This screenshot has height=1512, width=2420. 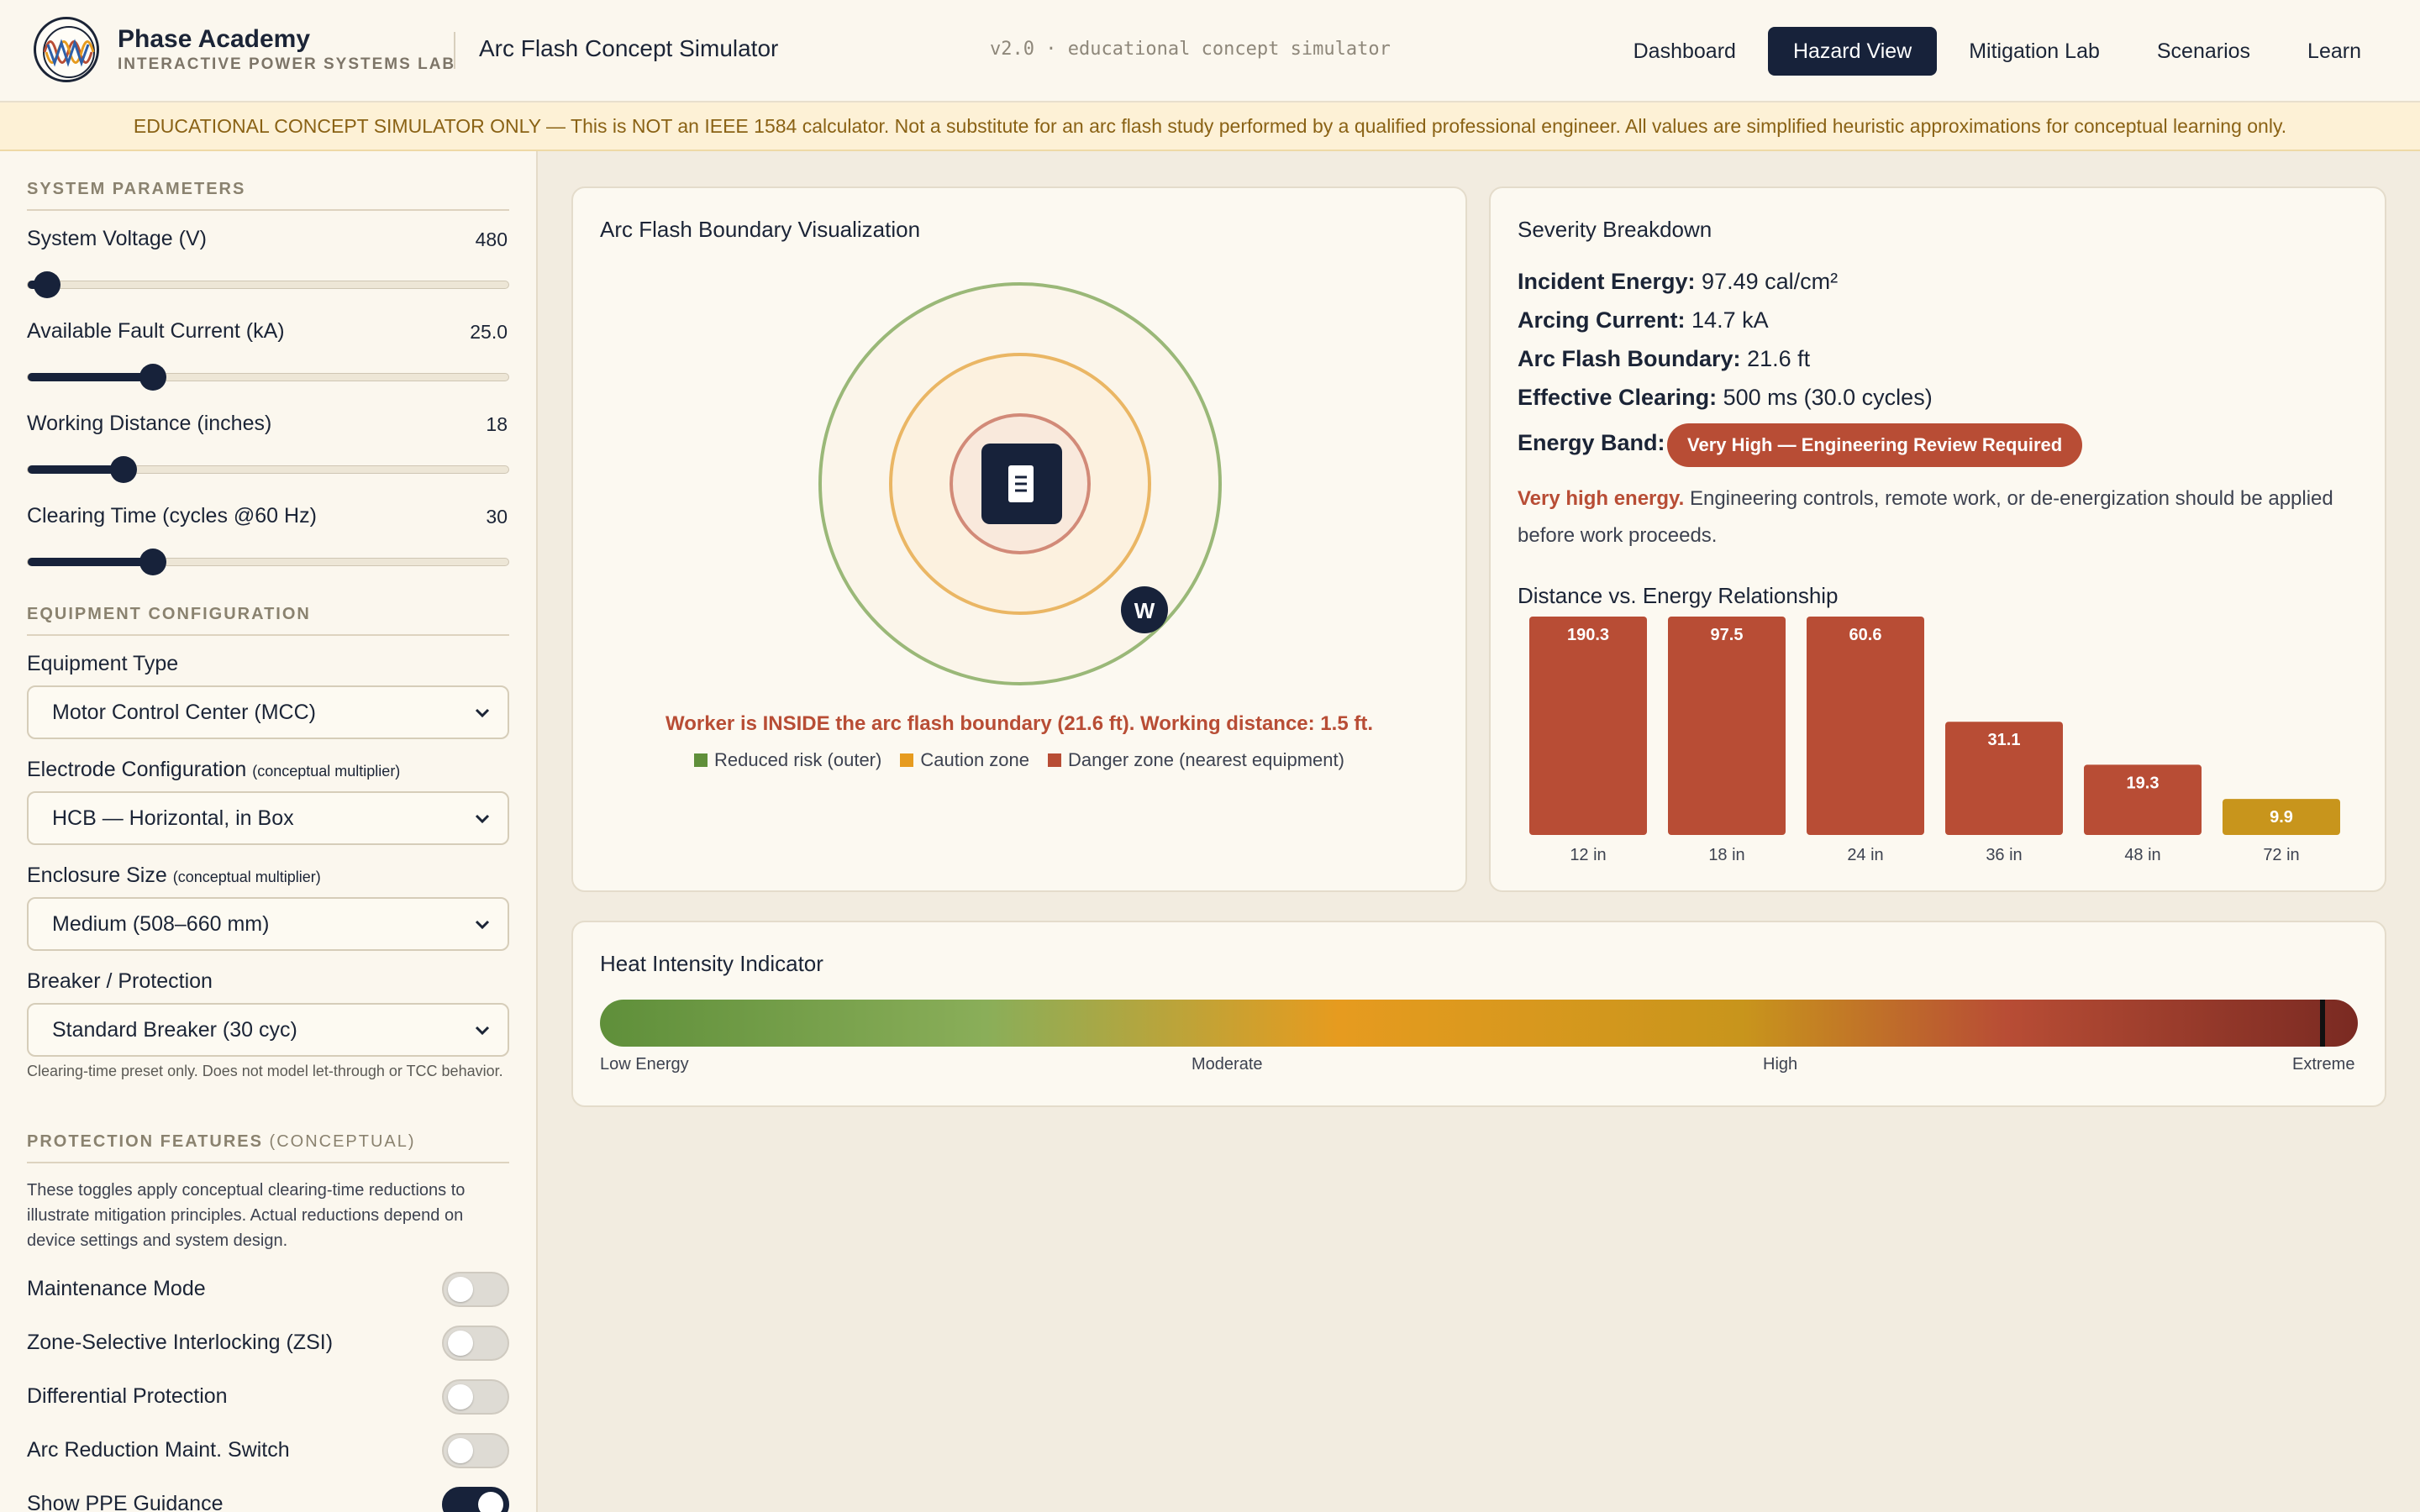 I want to click on legend-caution: Caution zone, so click(x=964, y=760).